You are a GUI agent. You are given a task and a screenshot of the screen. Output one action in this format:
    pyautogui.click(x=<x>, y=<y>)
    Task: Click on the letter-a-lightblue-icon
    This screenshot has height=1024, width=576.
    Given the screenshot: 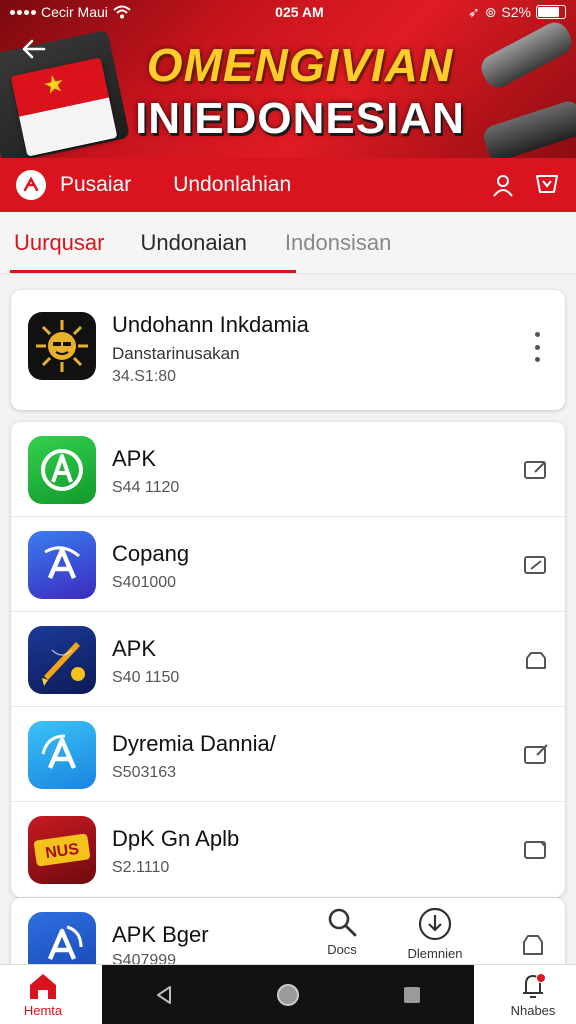 What is the action you would take?
    pyautogui.click(x=62, y=755)
    